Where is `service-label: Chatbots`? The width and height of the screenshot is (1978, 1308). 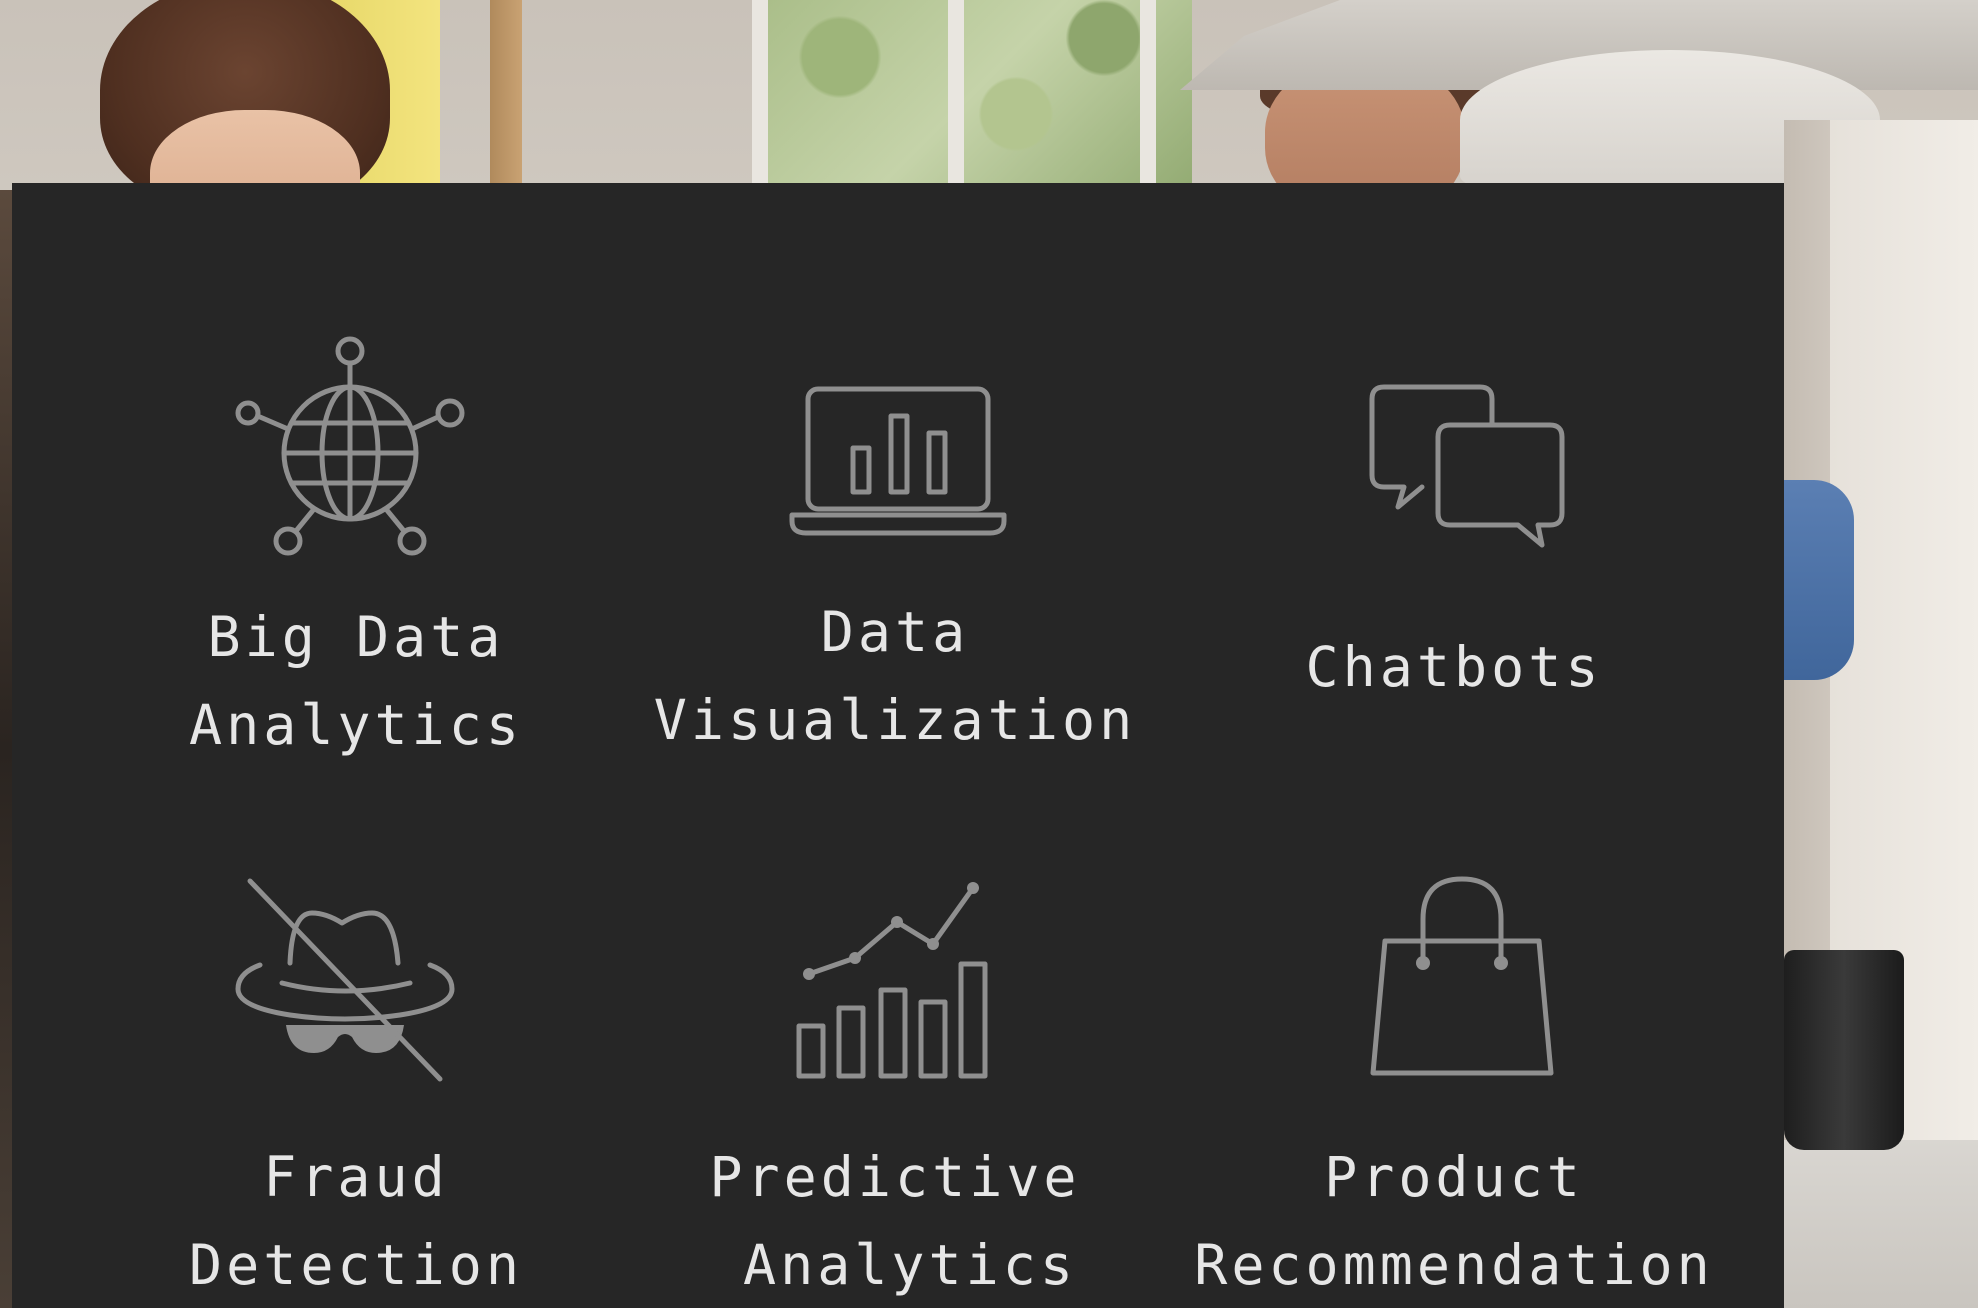 service-label: Chatbots is located at coordinates (1454, 667).